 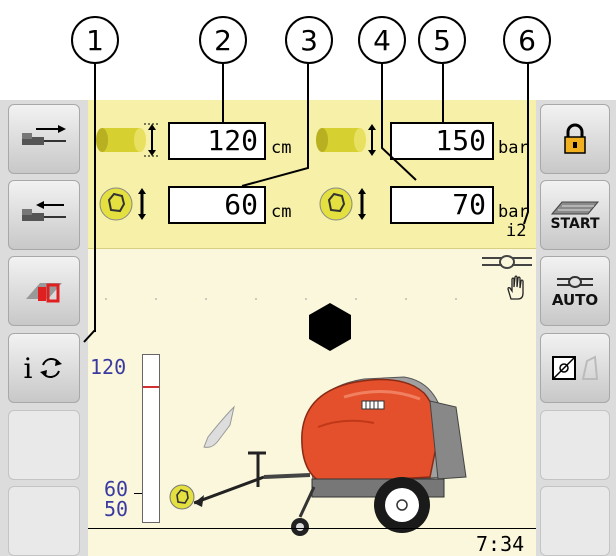 I want to click on gauge-top-label: 120, so click(x=108, y=367).